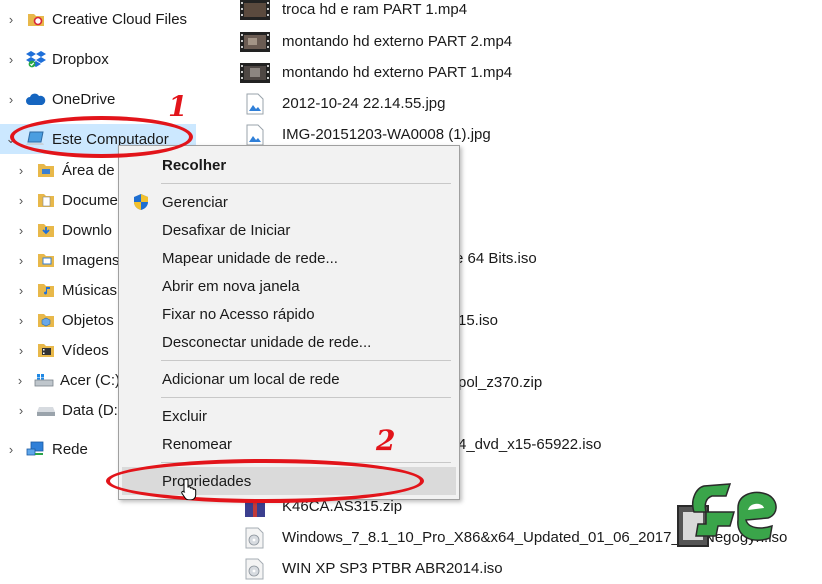 The image size is (822, 584). Describe the element at coordinates (178, 106) in the screenshot. I see `annotation-step-1: 1` at that location.